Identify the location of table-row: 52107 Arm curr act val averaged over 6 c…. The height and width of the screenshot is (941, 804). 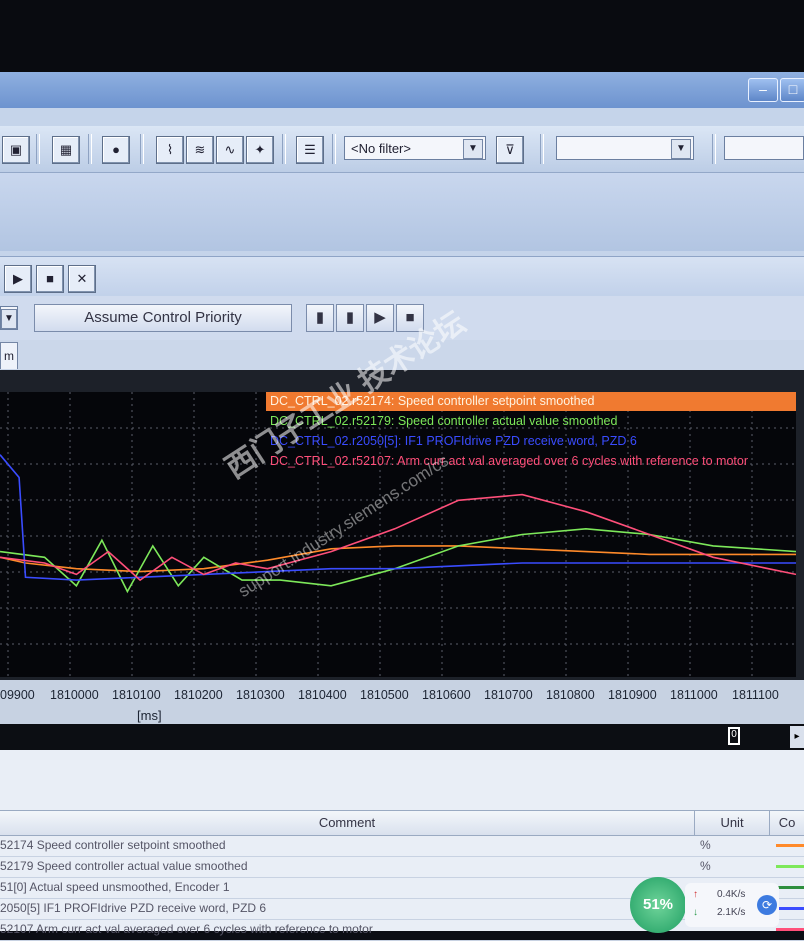
(402, 930).